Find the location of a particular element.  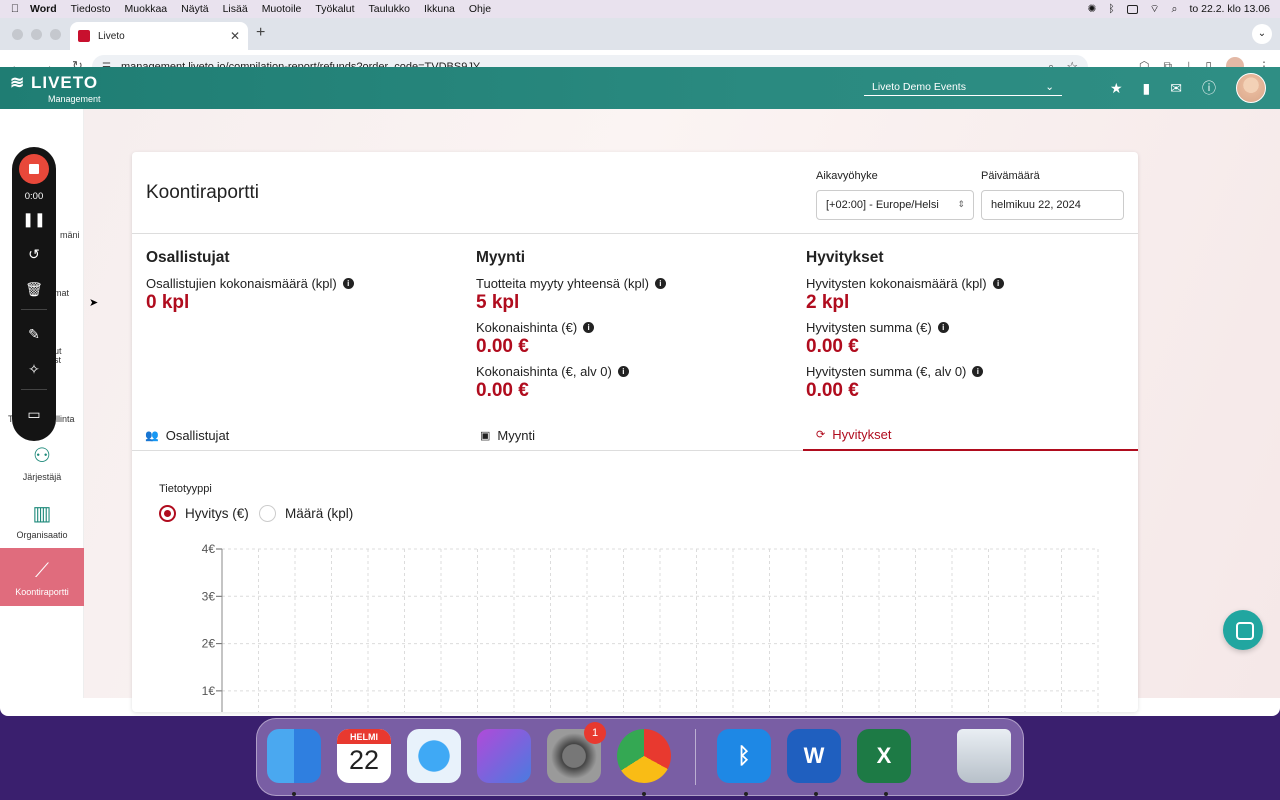

sidebar-item-jarjestaja: ⚇ Järjestäjä is located at coordinates (42, 467).